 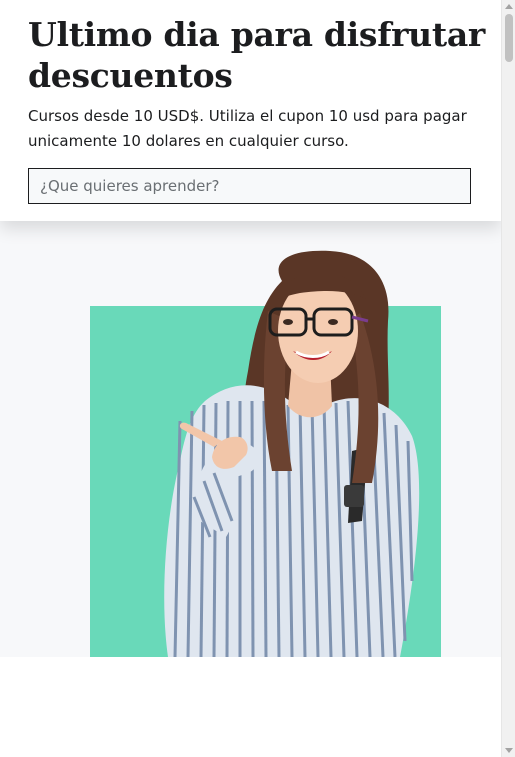 I want to click on scroll-down-icon, so click(x=509, y=750).